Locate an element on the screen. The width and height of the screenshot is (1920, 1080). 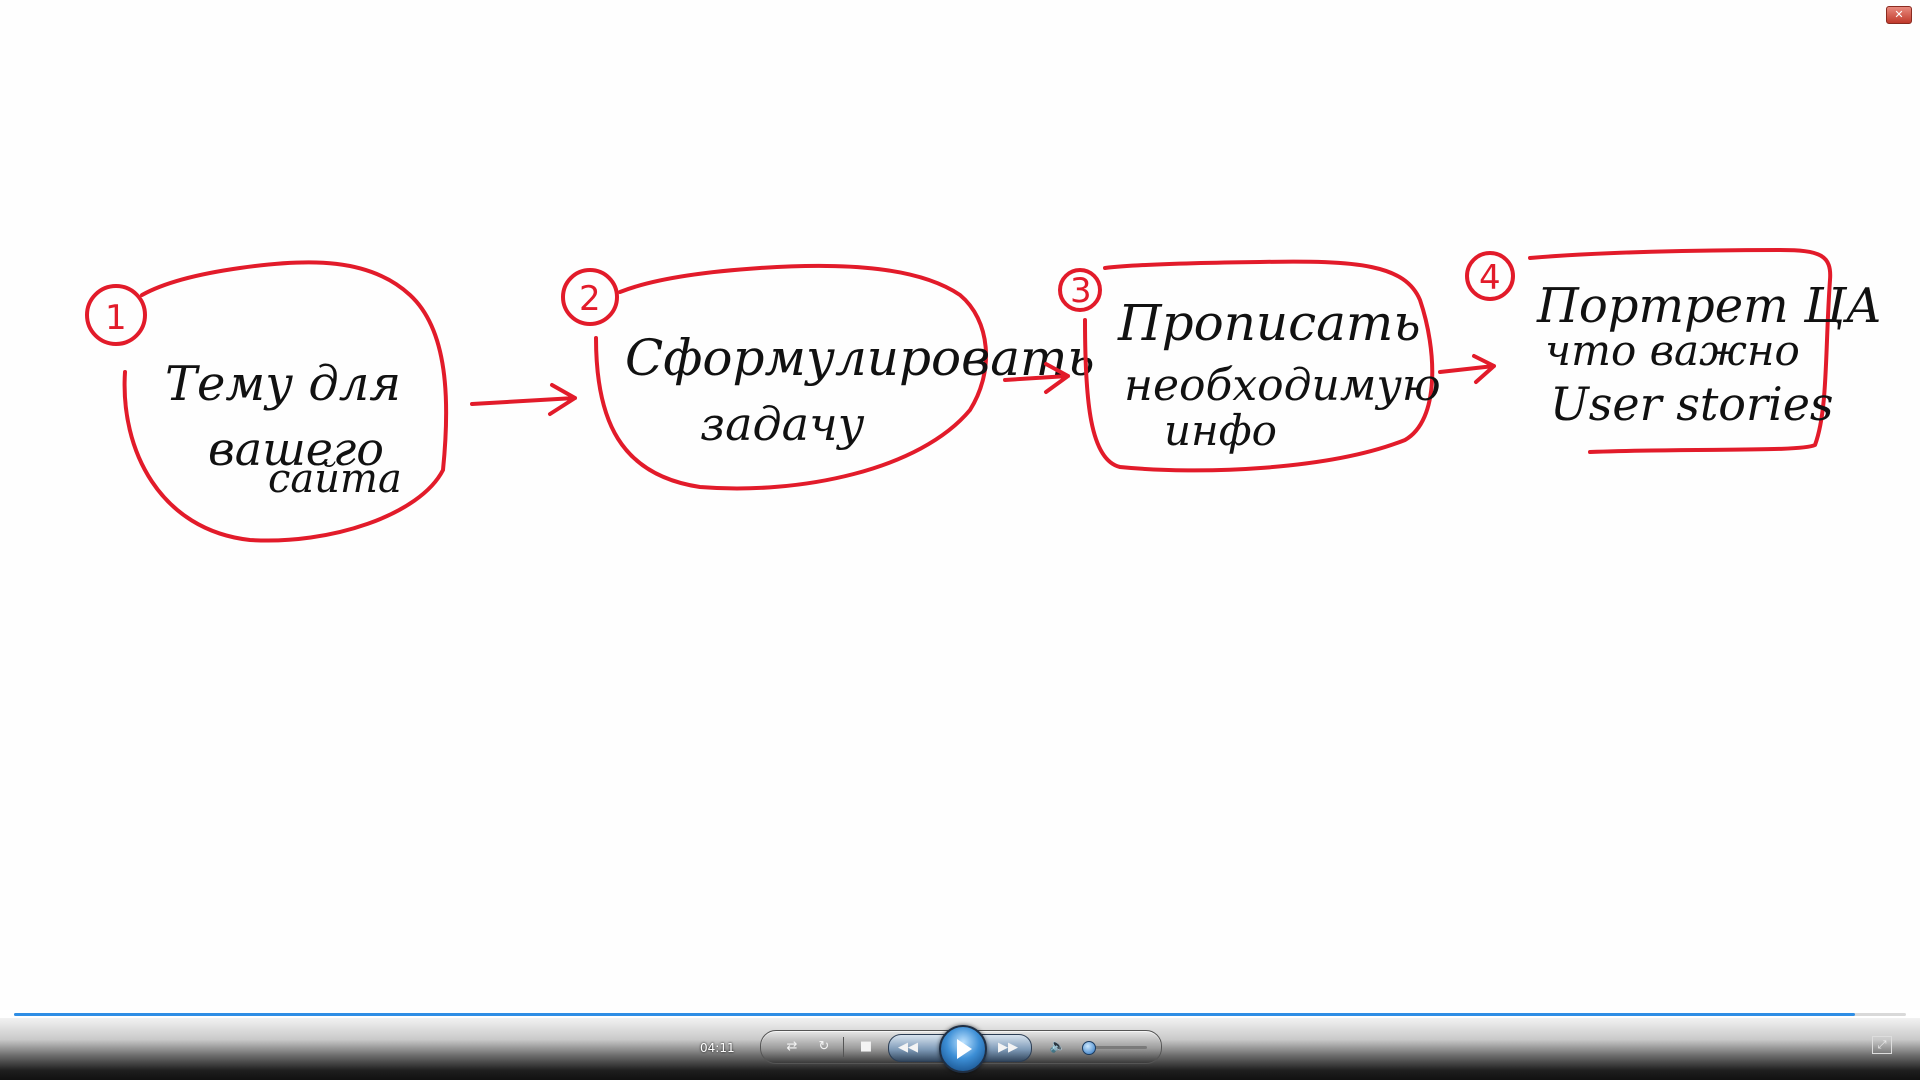
transport-bar: ⇄ ↻ ■ ◀◀ ▶▶ 🔈 is located at coordinates (961, 1049).